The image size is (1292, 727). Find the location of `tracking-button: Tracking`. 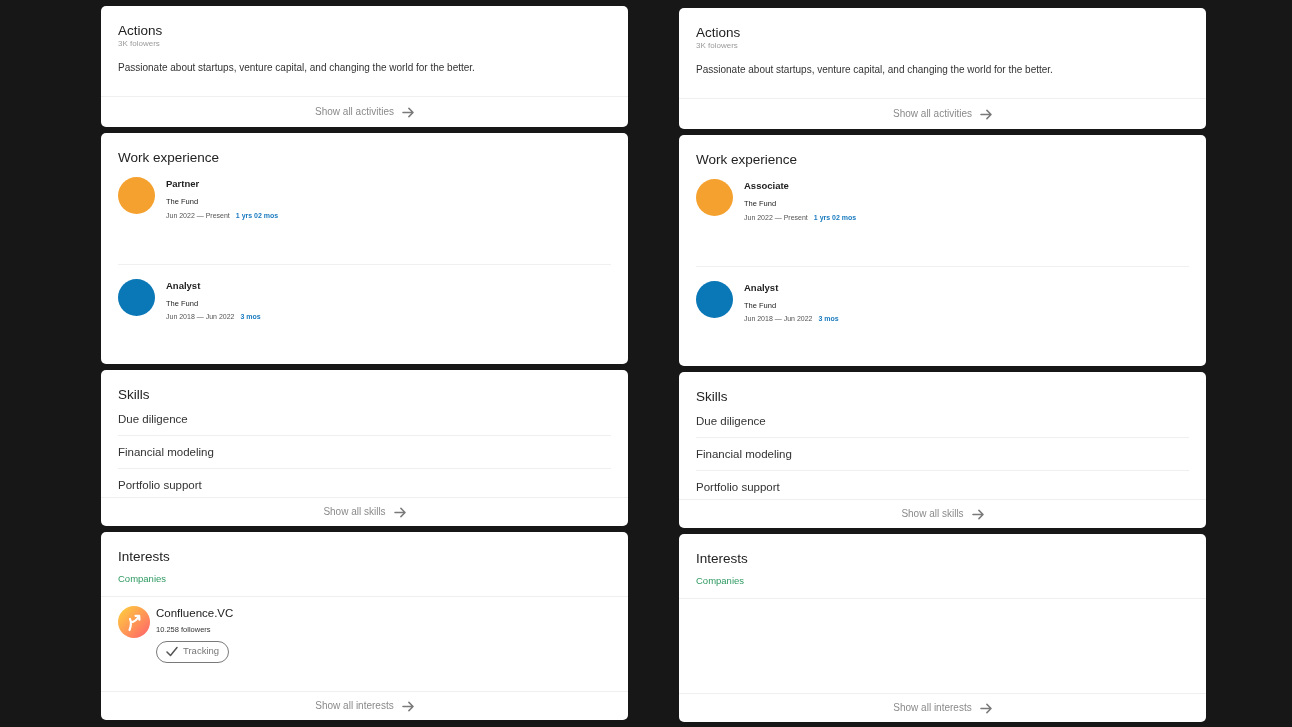

tracking-button: Tracking is located at coordinates (193, 651).